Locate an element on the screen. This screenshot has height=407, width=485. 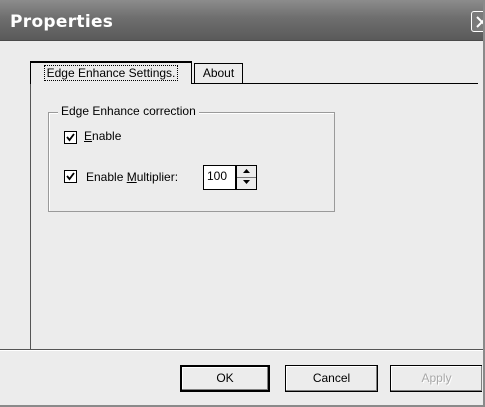
tab-about: About is located at coordinates (218, 73).